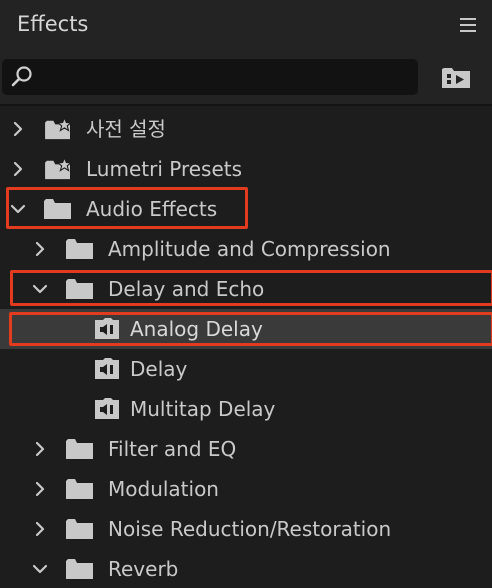 Image resolution: width=492 pixels, height=588 pixels. Describe the element at coordinates (224, 78) in the screenshot. I see `search-input` at that location.